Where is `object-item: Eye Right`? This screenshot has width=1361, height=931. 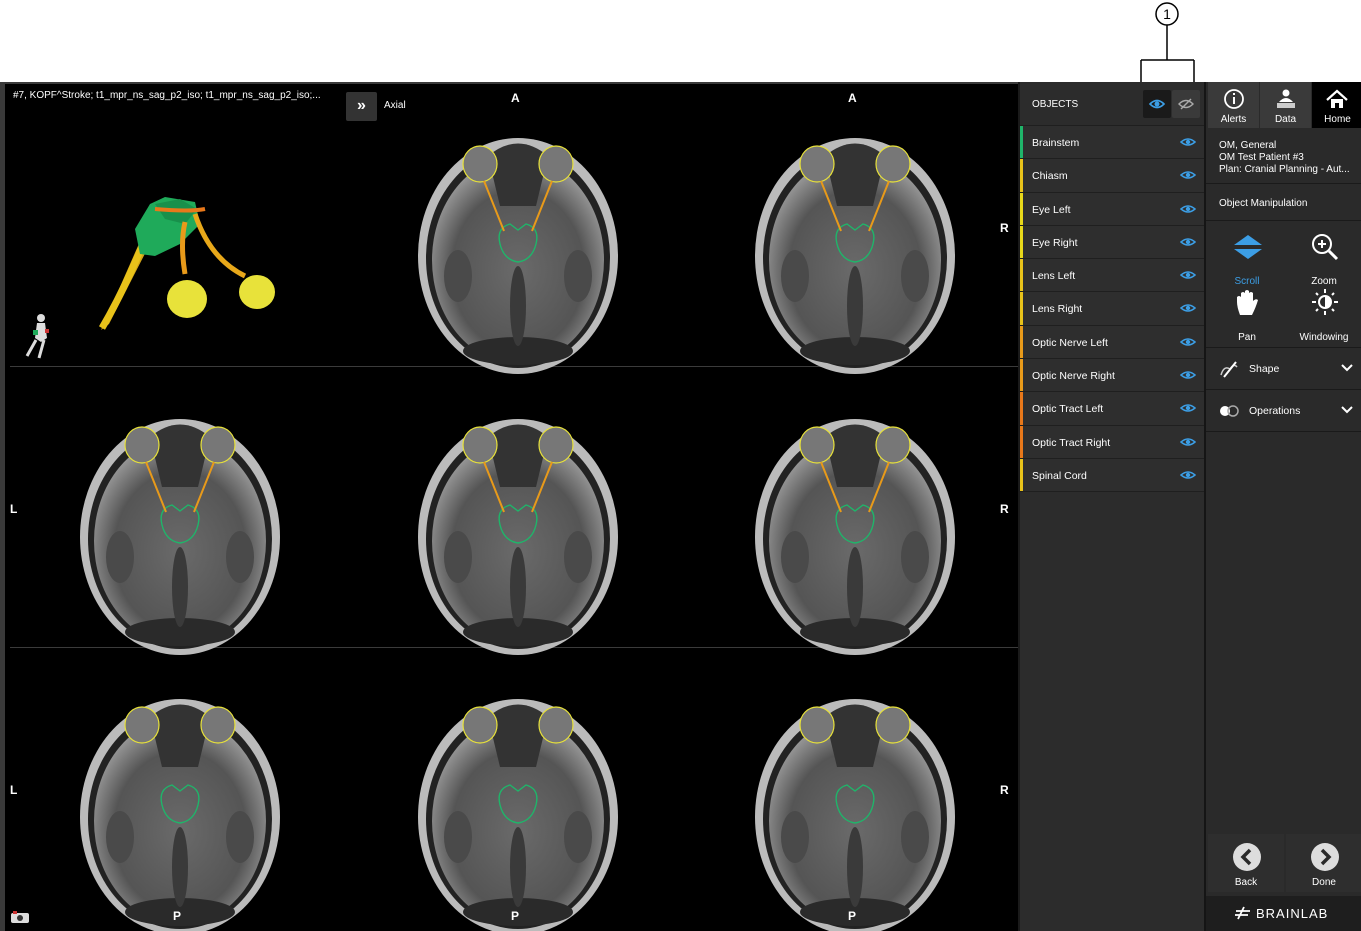
object-item: Eye Right is located at coordinates (1112, 242).